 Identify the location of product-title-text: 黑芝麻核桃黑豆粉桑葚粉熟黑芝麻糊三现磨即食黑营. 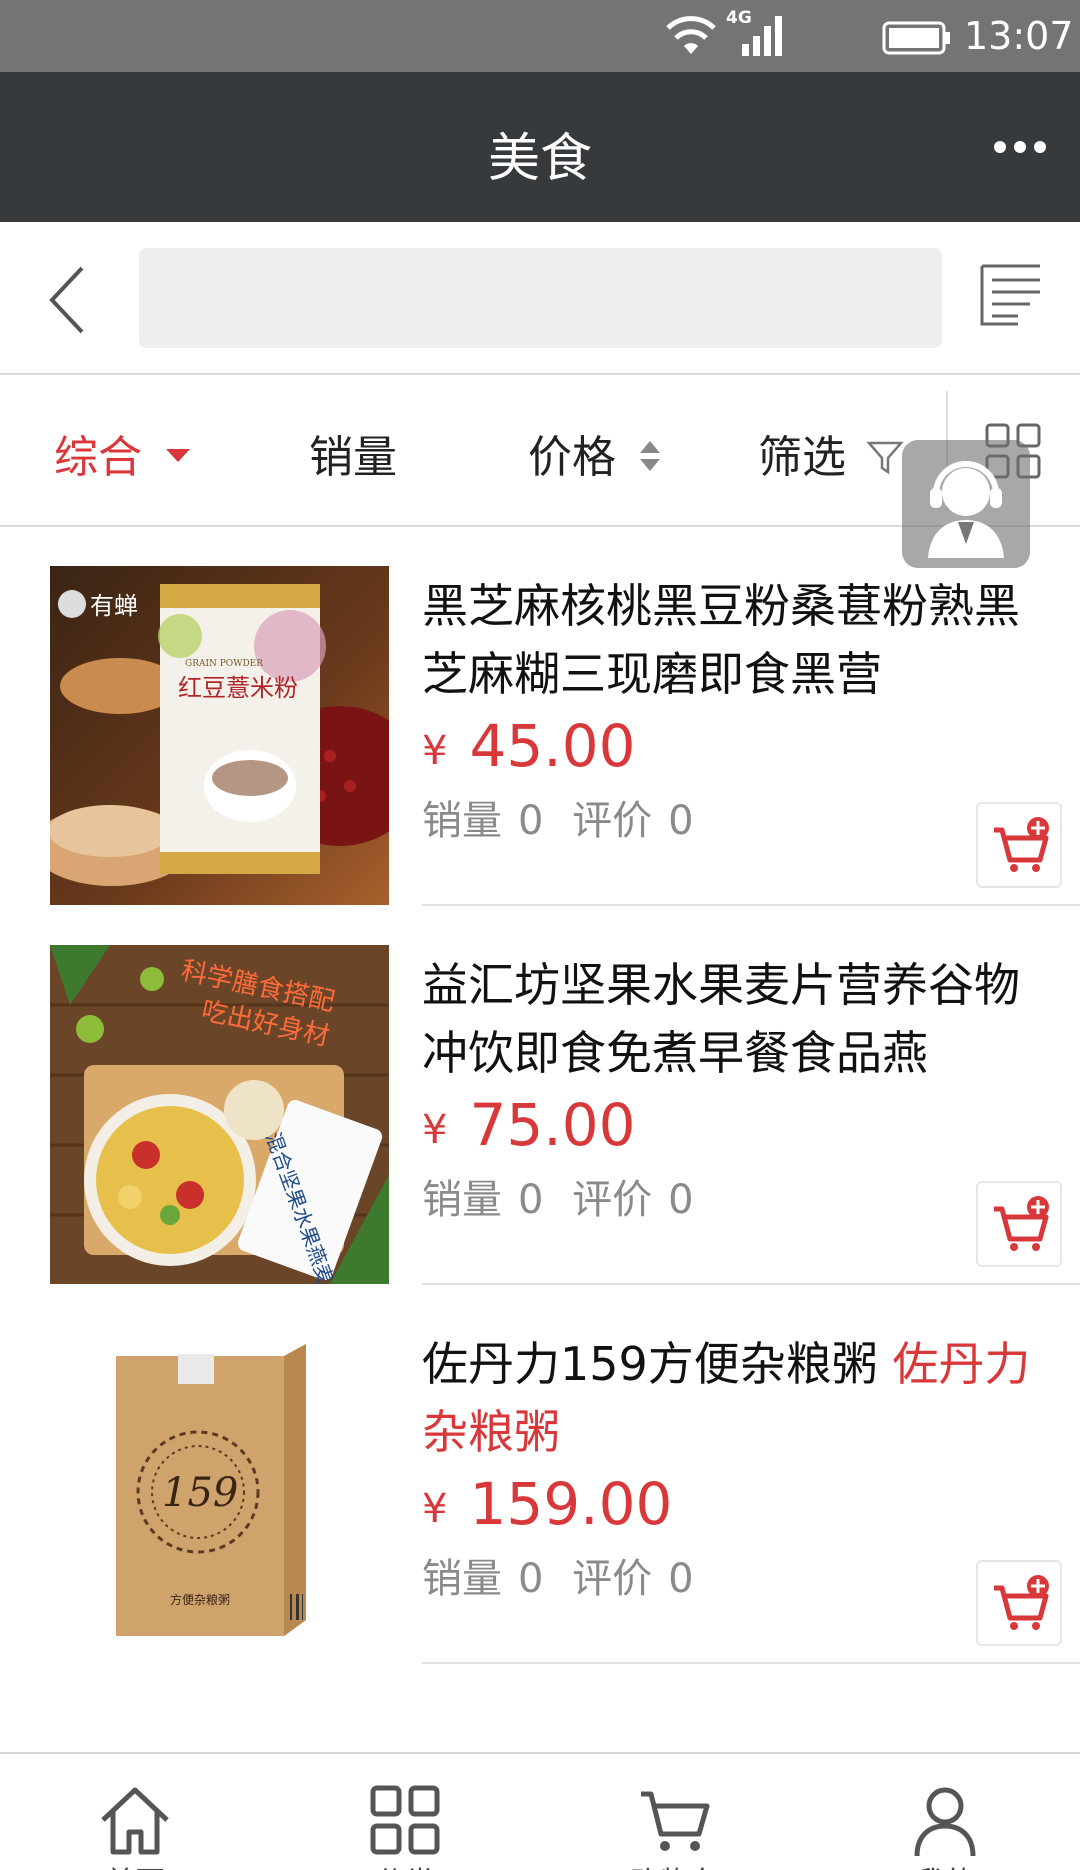
(721, 640).